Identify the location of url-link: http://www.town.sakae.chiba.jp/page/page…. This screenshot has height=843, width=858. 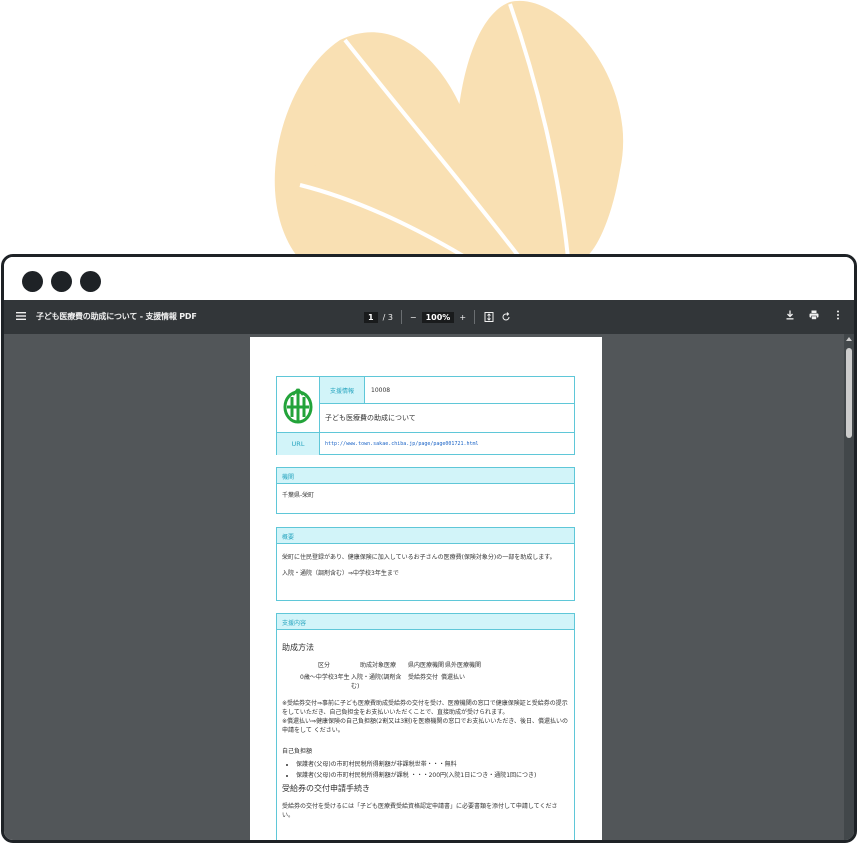
(447, 444).